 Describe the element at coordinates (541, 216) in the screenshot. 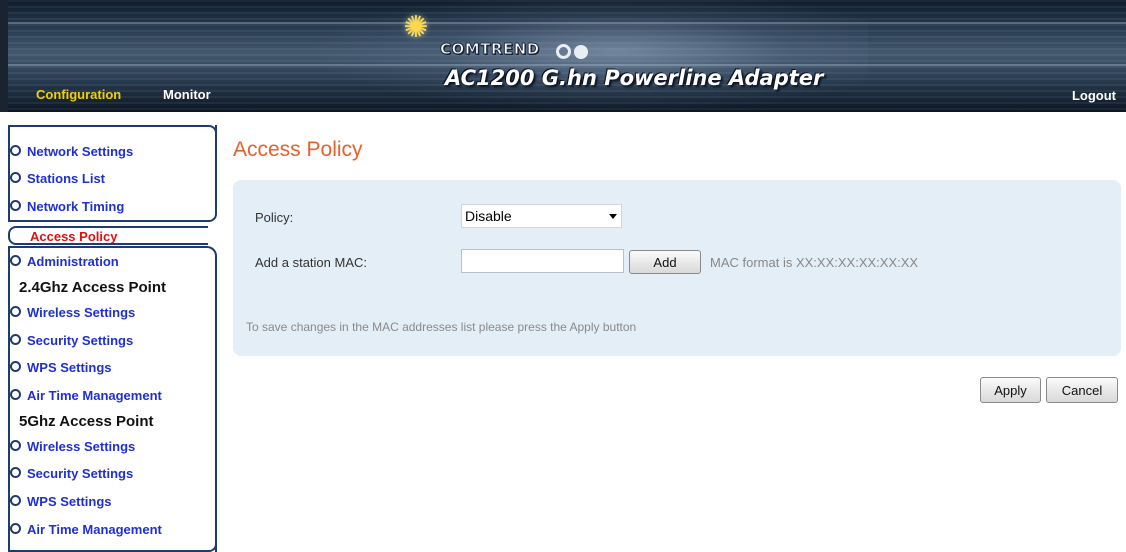

I see `policy-select: Disable` at that location.